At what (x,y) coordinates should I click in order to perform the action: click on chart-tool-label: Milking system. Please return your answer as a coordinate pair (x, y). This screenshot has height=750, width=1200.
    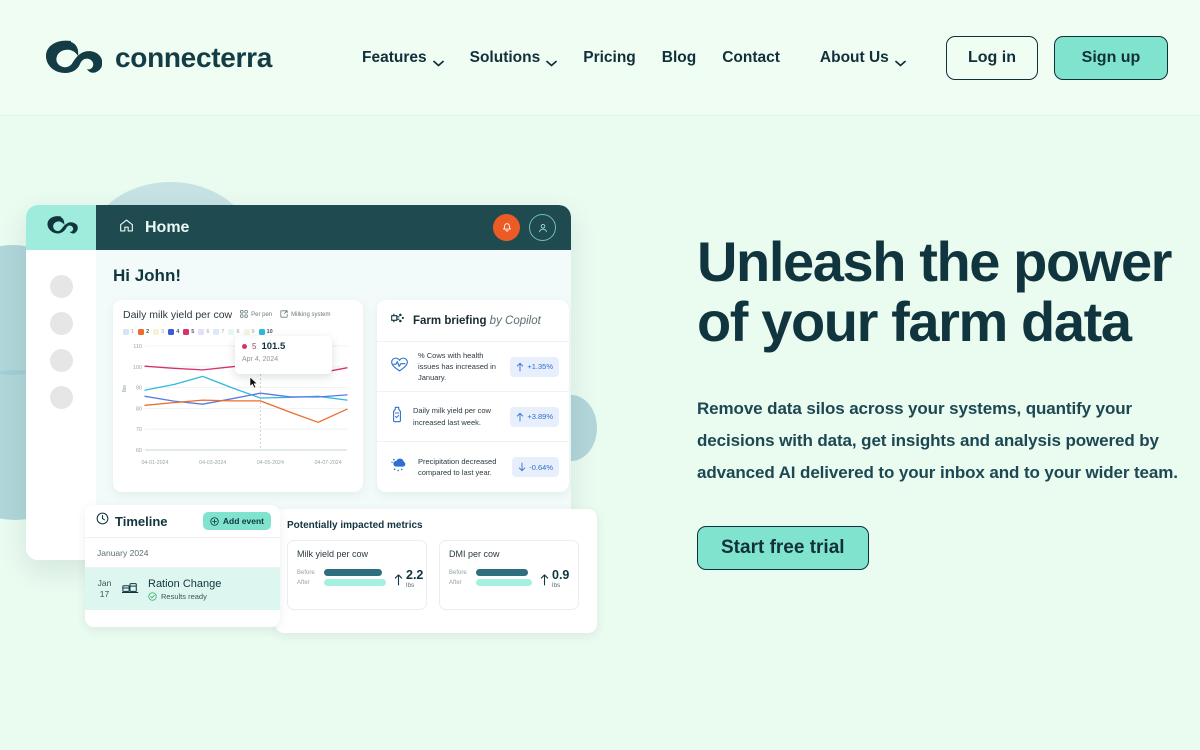
    Looking at the image, I should click on (311, 315).